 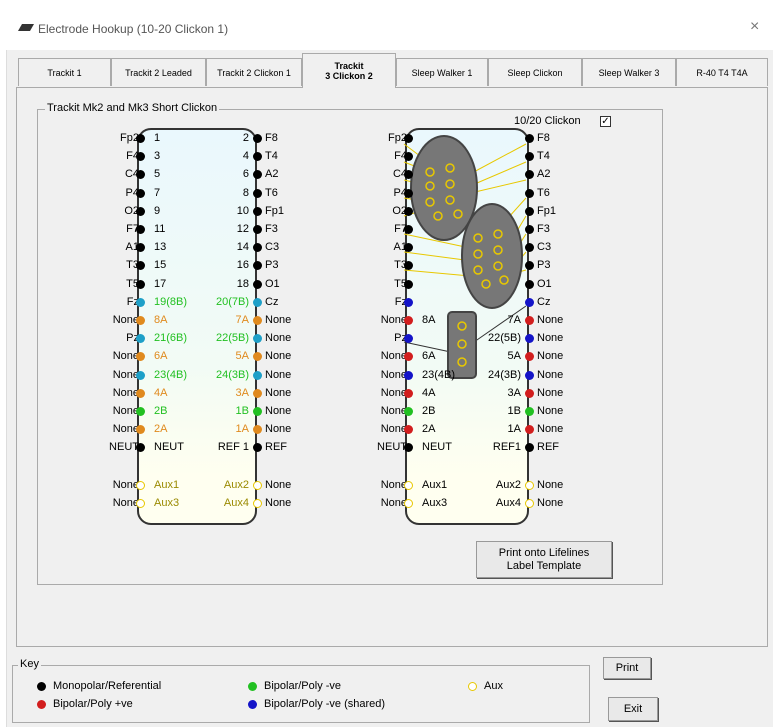 I want to click on tab-2: Trackit 2 Clickon 1, so click(x=254, y=72).